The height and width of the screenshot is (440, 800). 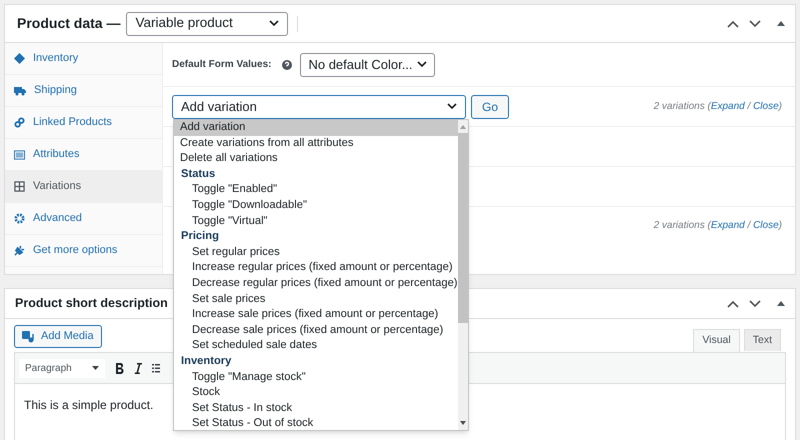 What do you see at coordinates (20, 91) in the screenshot?
I see `truck-icon` at bounding box center [20, 91].